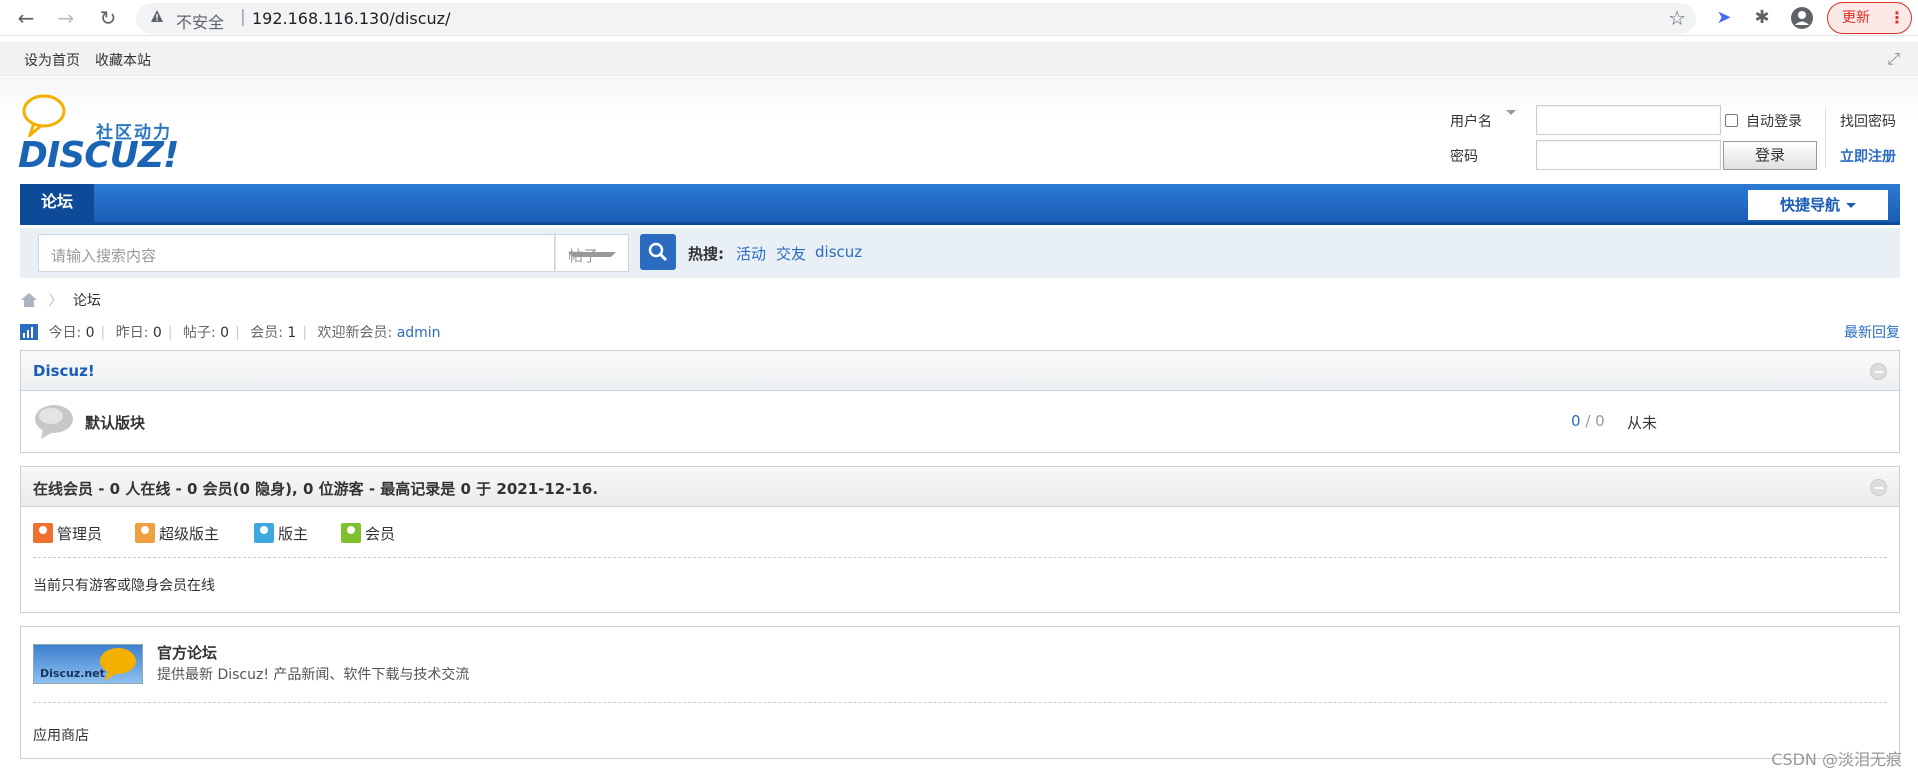 This screenshot has width=1918, height=777. I want to click on profile-avatar-icon, so click(1802, 18).